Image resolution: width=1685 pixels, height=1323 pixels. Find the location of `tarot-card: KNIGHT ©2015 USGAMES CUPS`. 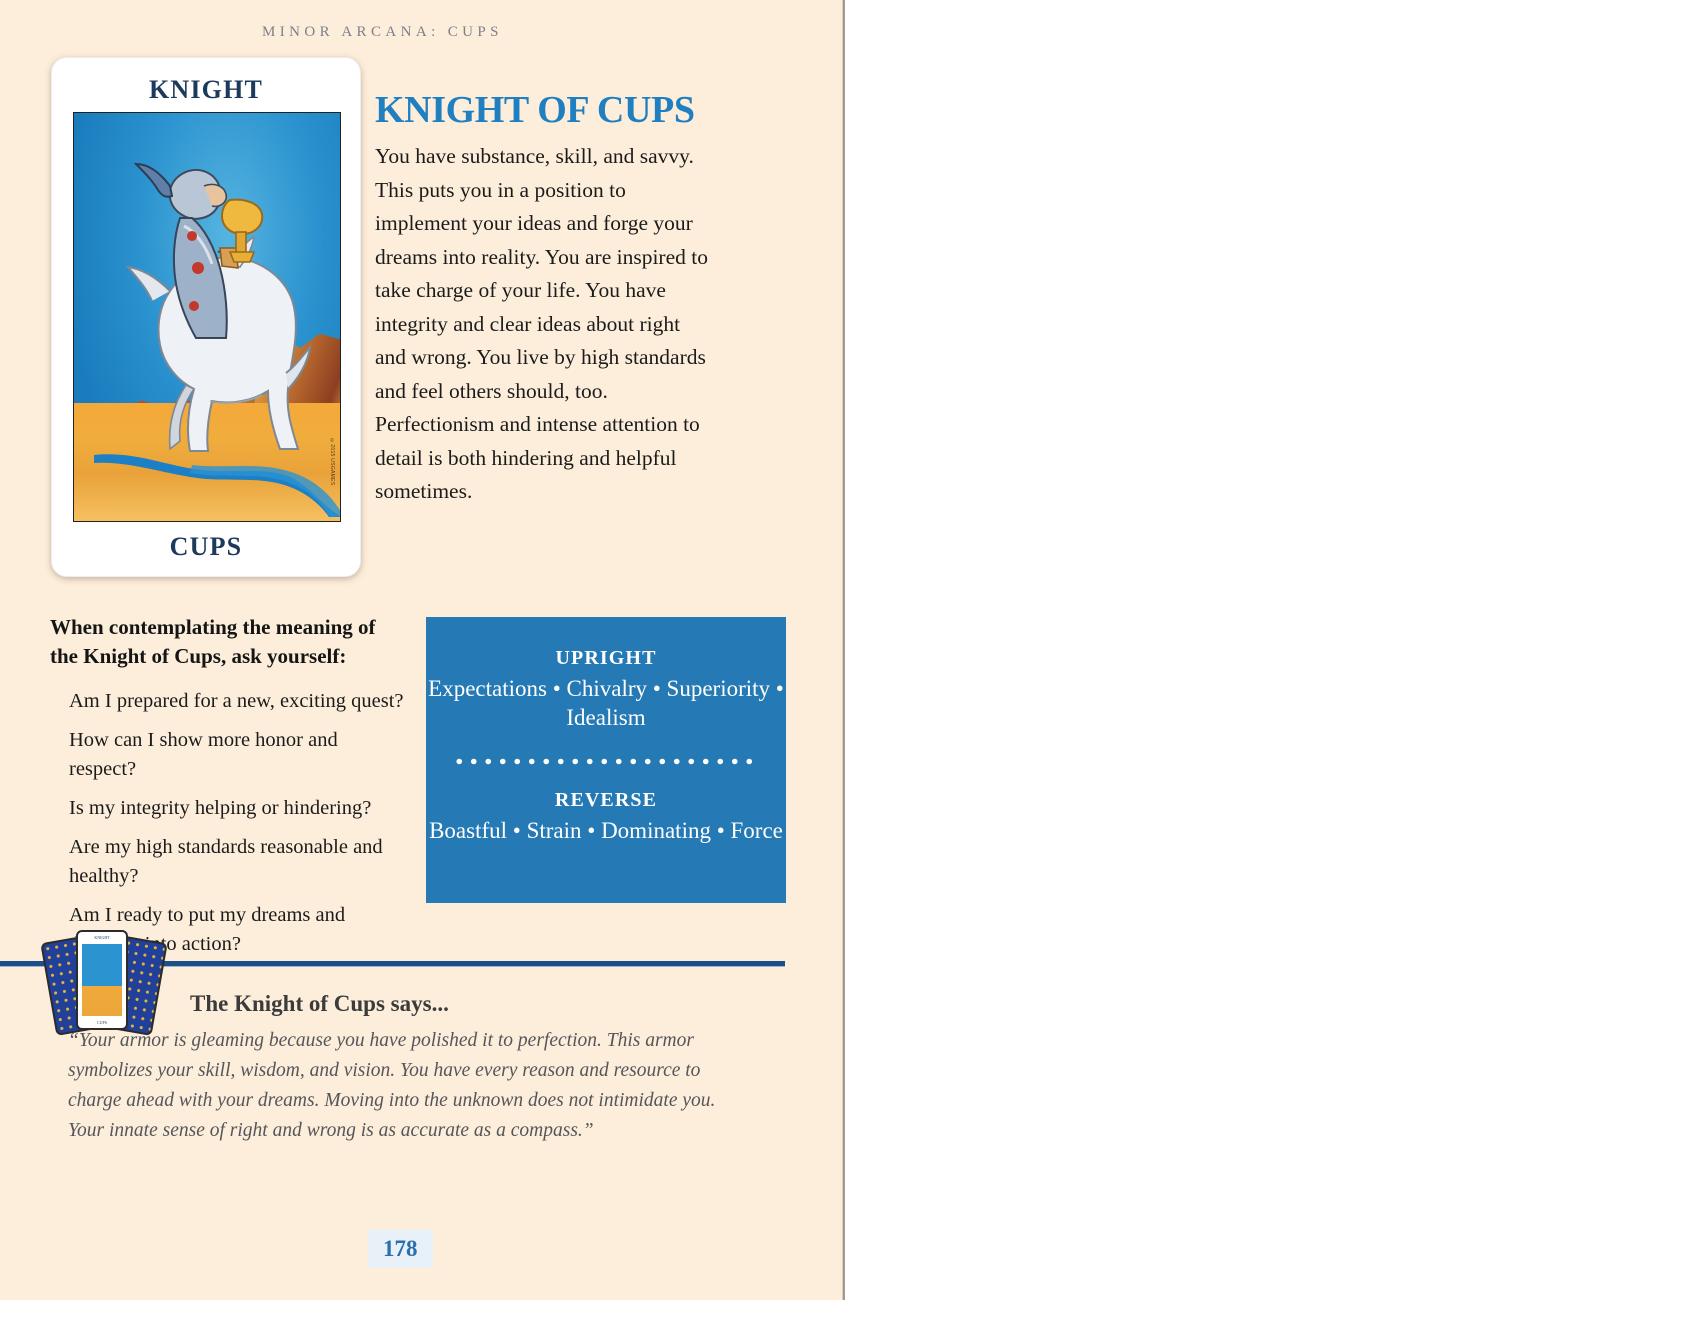

tarot-card: KNIGHT ©2015 USGAMES CUPS is located at coordinates (206, 317).